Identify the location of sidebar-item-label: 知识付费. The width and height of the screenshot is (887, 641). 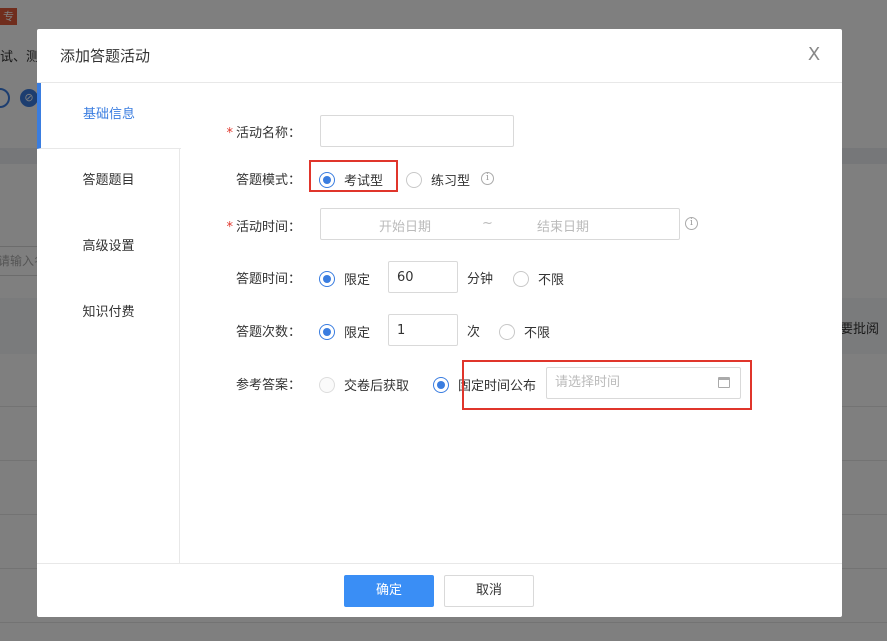
(108, 312).